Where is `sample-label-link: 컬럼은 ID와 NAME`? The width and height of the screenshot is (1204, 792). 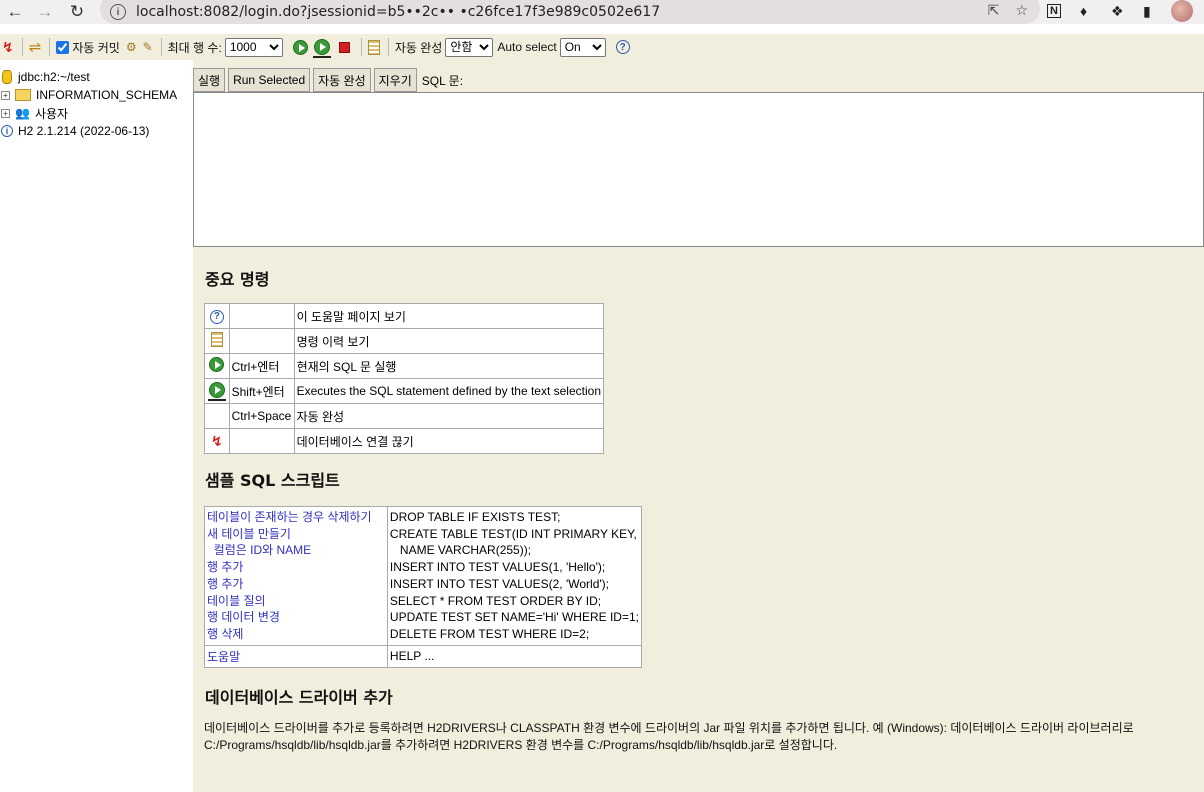
sample-label-link: 컬럼은 ID와 NAME is located at coordinates (296, 550).